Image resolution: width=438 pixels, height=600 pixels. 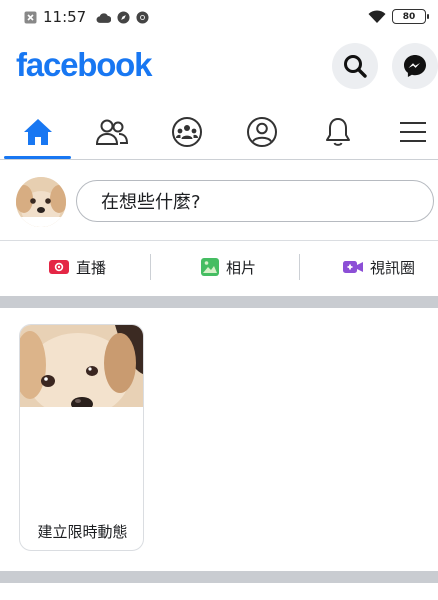 What do you see at coordinates (91, 267) in the screenshot?
I see `live-video-label: 直播` at bounding box center [91, 267].